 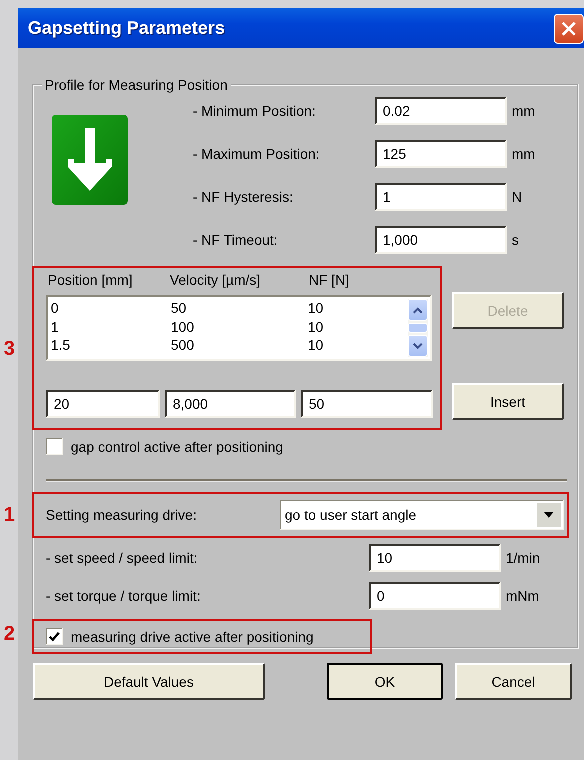 I want to click on unit-label: s, so click(x=515, y=240).